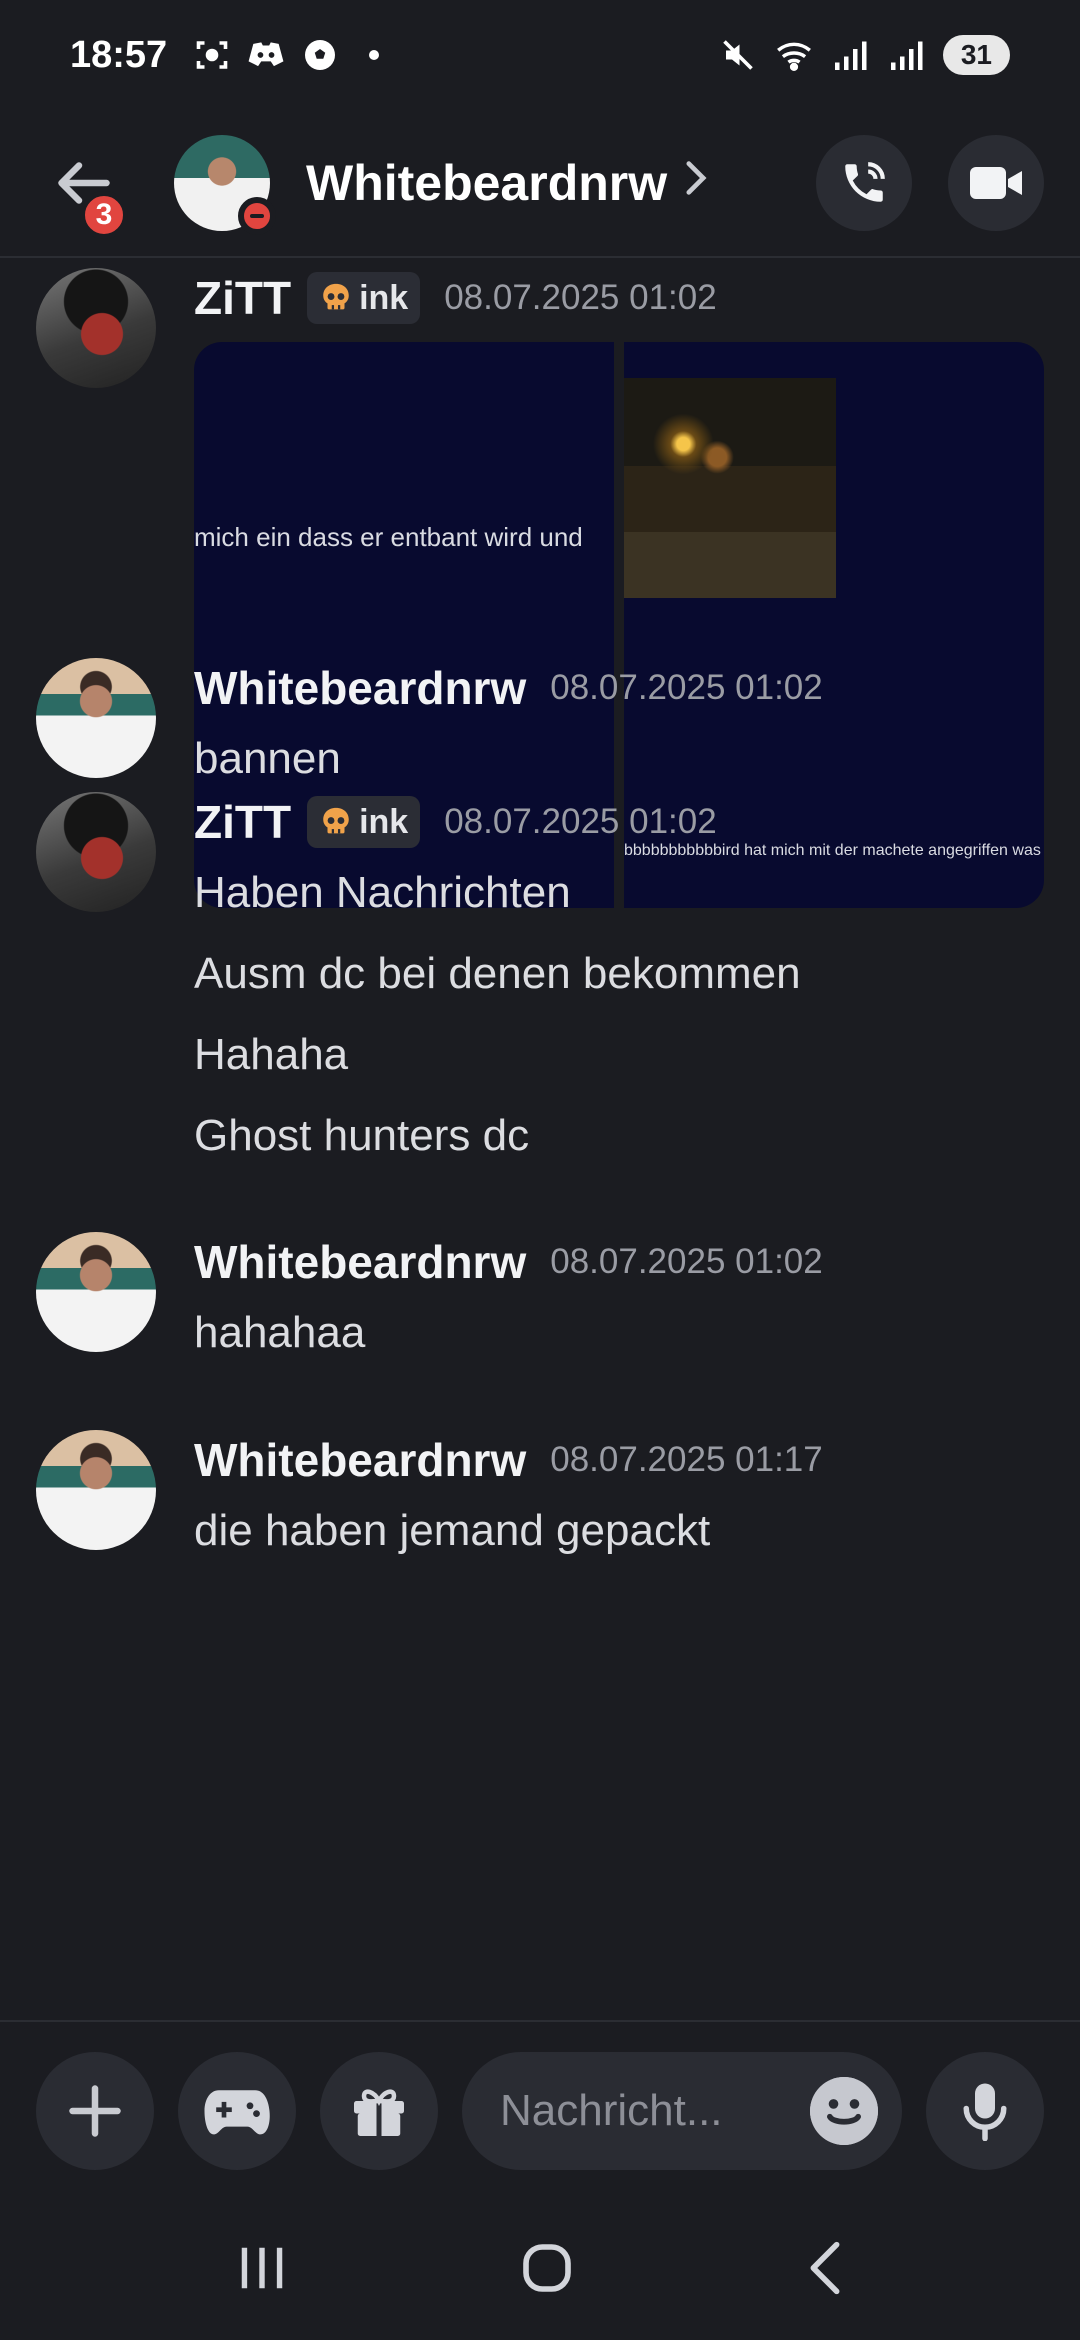  Describe the element at coordinates (280, 1332) in the screenshot. I see `message-text: hahahaa` at that location.